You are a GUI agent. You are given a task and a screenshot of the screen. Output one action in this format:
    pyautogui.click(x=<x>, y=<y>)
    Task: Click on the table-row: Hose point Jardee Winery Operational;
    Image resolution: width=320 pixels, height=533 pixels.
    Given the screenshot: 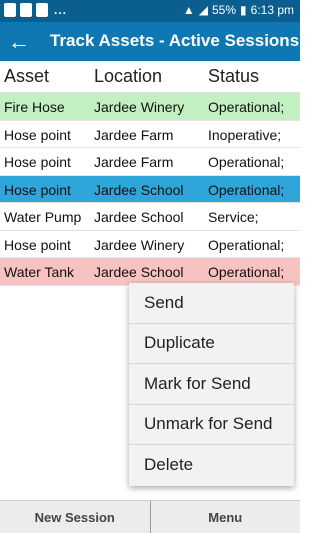 What is the action you would take?
    pyautogui.click(x=150, y=244)
    